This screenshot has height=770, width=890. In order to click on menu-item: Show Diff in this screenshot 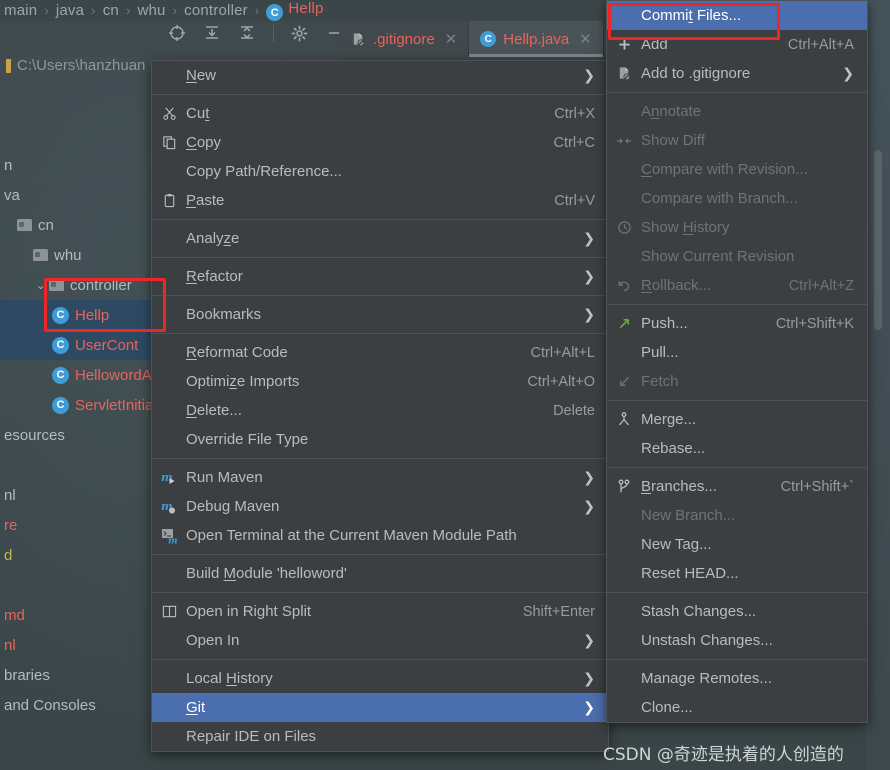, I will do `click(737, 140)`.